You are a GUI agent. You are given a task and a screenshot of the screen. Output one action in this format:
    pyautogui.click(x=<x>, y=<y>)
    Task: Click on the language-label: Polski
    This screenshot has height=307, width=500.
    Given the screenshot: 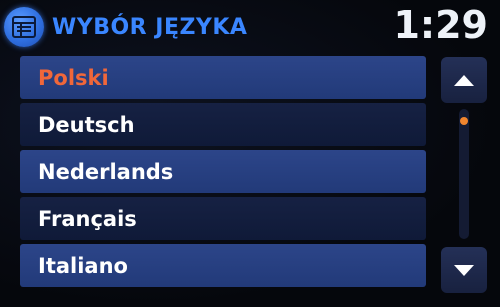 What is the action you would take?
    pyautogui.click(x=73, y=77)
    